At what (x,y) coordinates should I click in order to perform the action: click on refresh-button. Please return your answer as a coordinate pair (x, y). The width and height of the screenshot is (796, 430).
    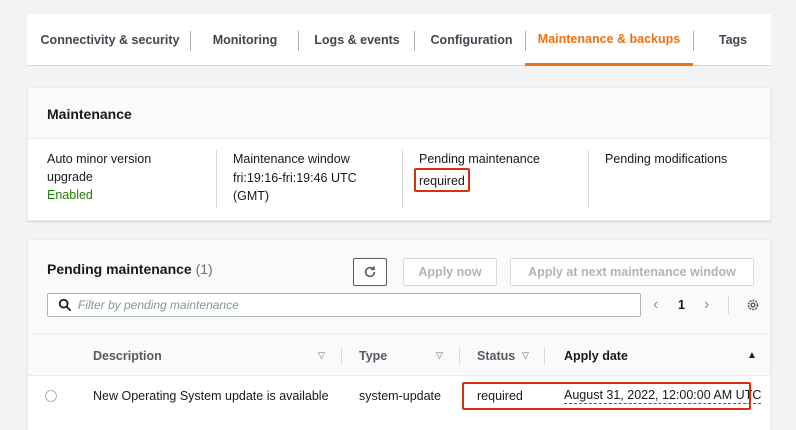
    Looking at the image, I should click on (370, 272).